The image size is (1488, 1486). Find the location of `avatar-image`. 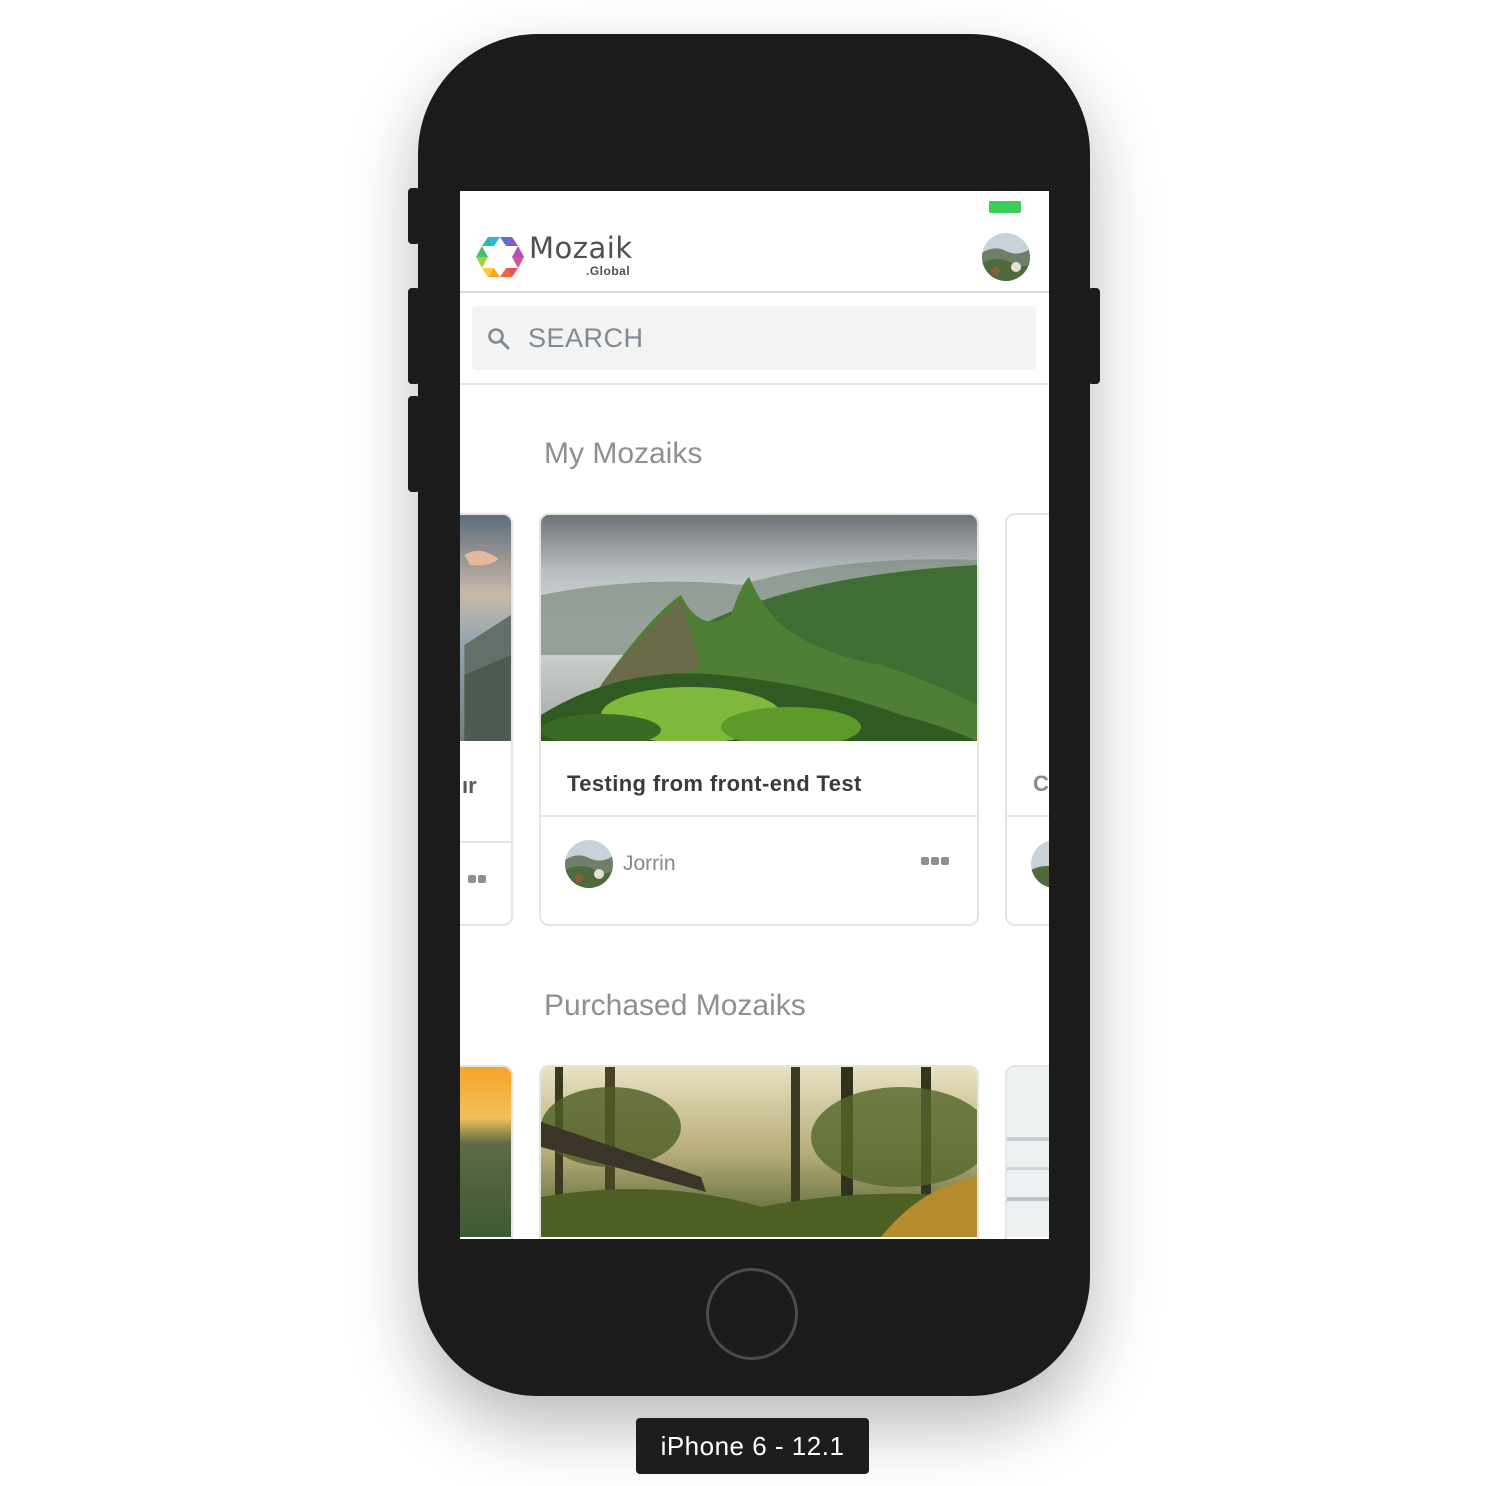

avatar-image is located at coordinates (1006, 257).